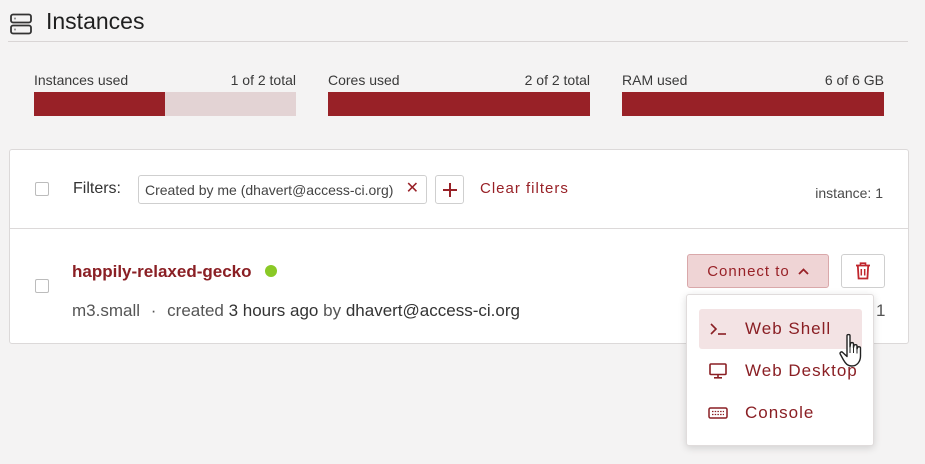  Describe the element at coordinates (162, 272) in the screenshot. I see `instance-name-link: happily-relaxed-gecko` at that location.